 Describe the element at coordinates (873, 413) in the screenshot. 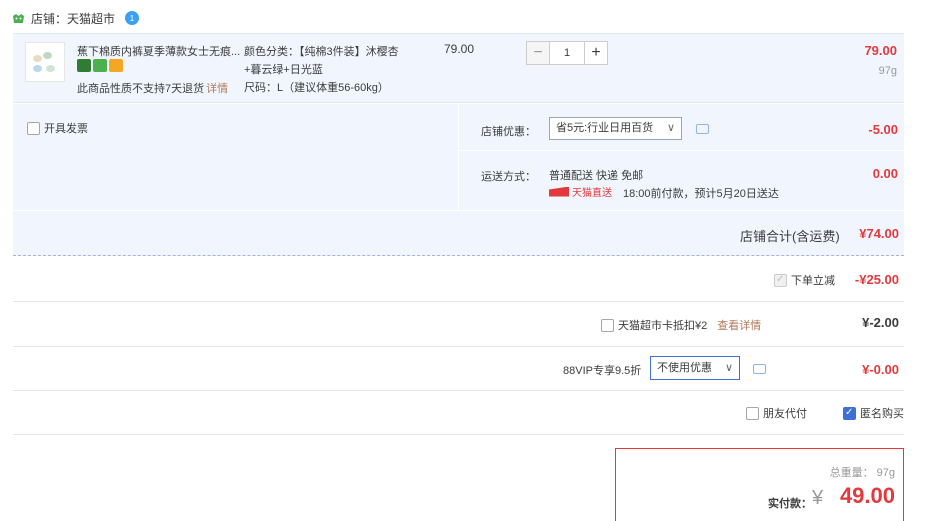

I see `anonymous-purchase-option: 匿名购买` at that location.